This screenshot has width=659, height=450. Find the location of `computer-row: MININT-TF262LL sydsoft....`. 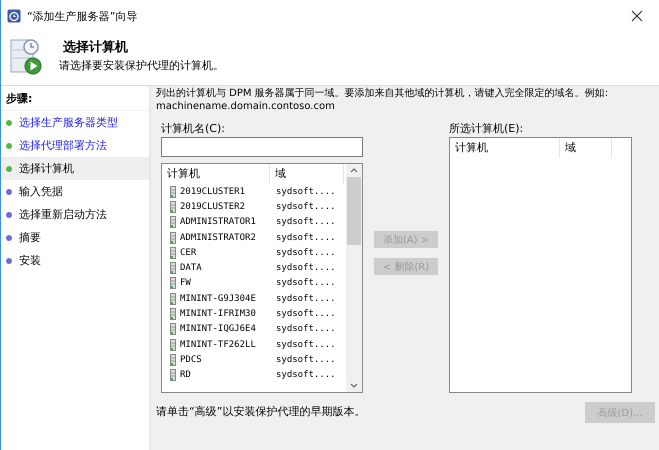

computer-row: MININT-TF262LL sydsoft.... is located at coordinates (254, 344).